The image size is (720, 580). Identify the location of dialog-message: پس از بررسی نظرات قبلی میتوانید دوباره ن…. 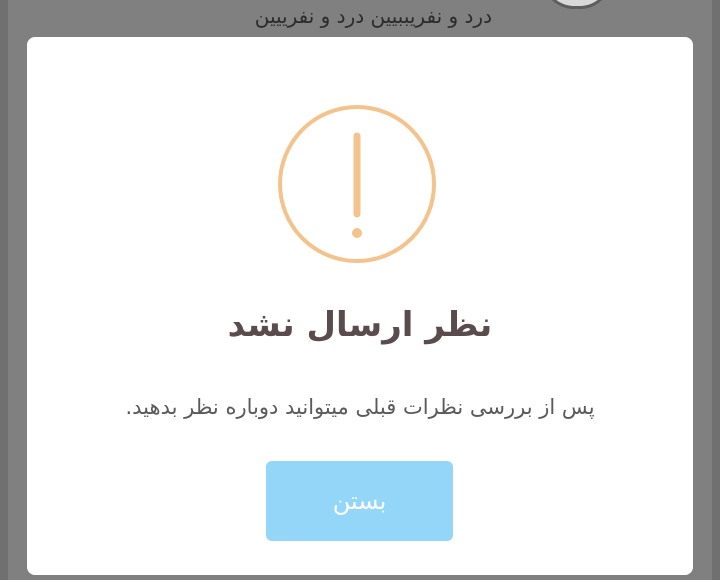
(360, 407).